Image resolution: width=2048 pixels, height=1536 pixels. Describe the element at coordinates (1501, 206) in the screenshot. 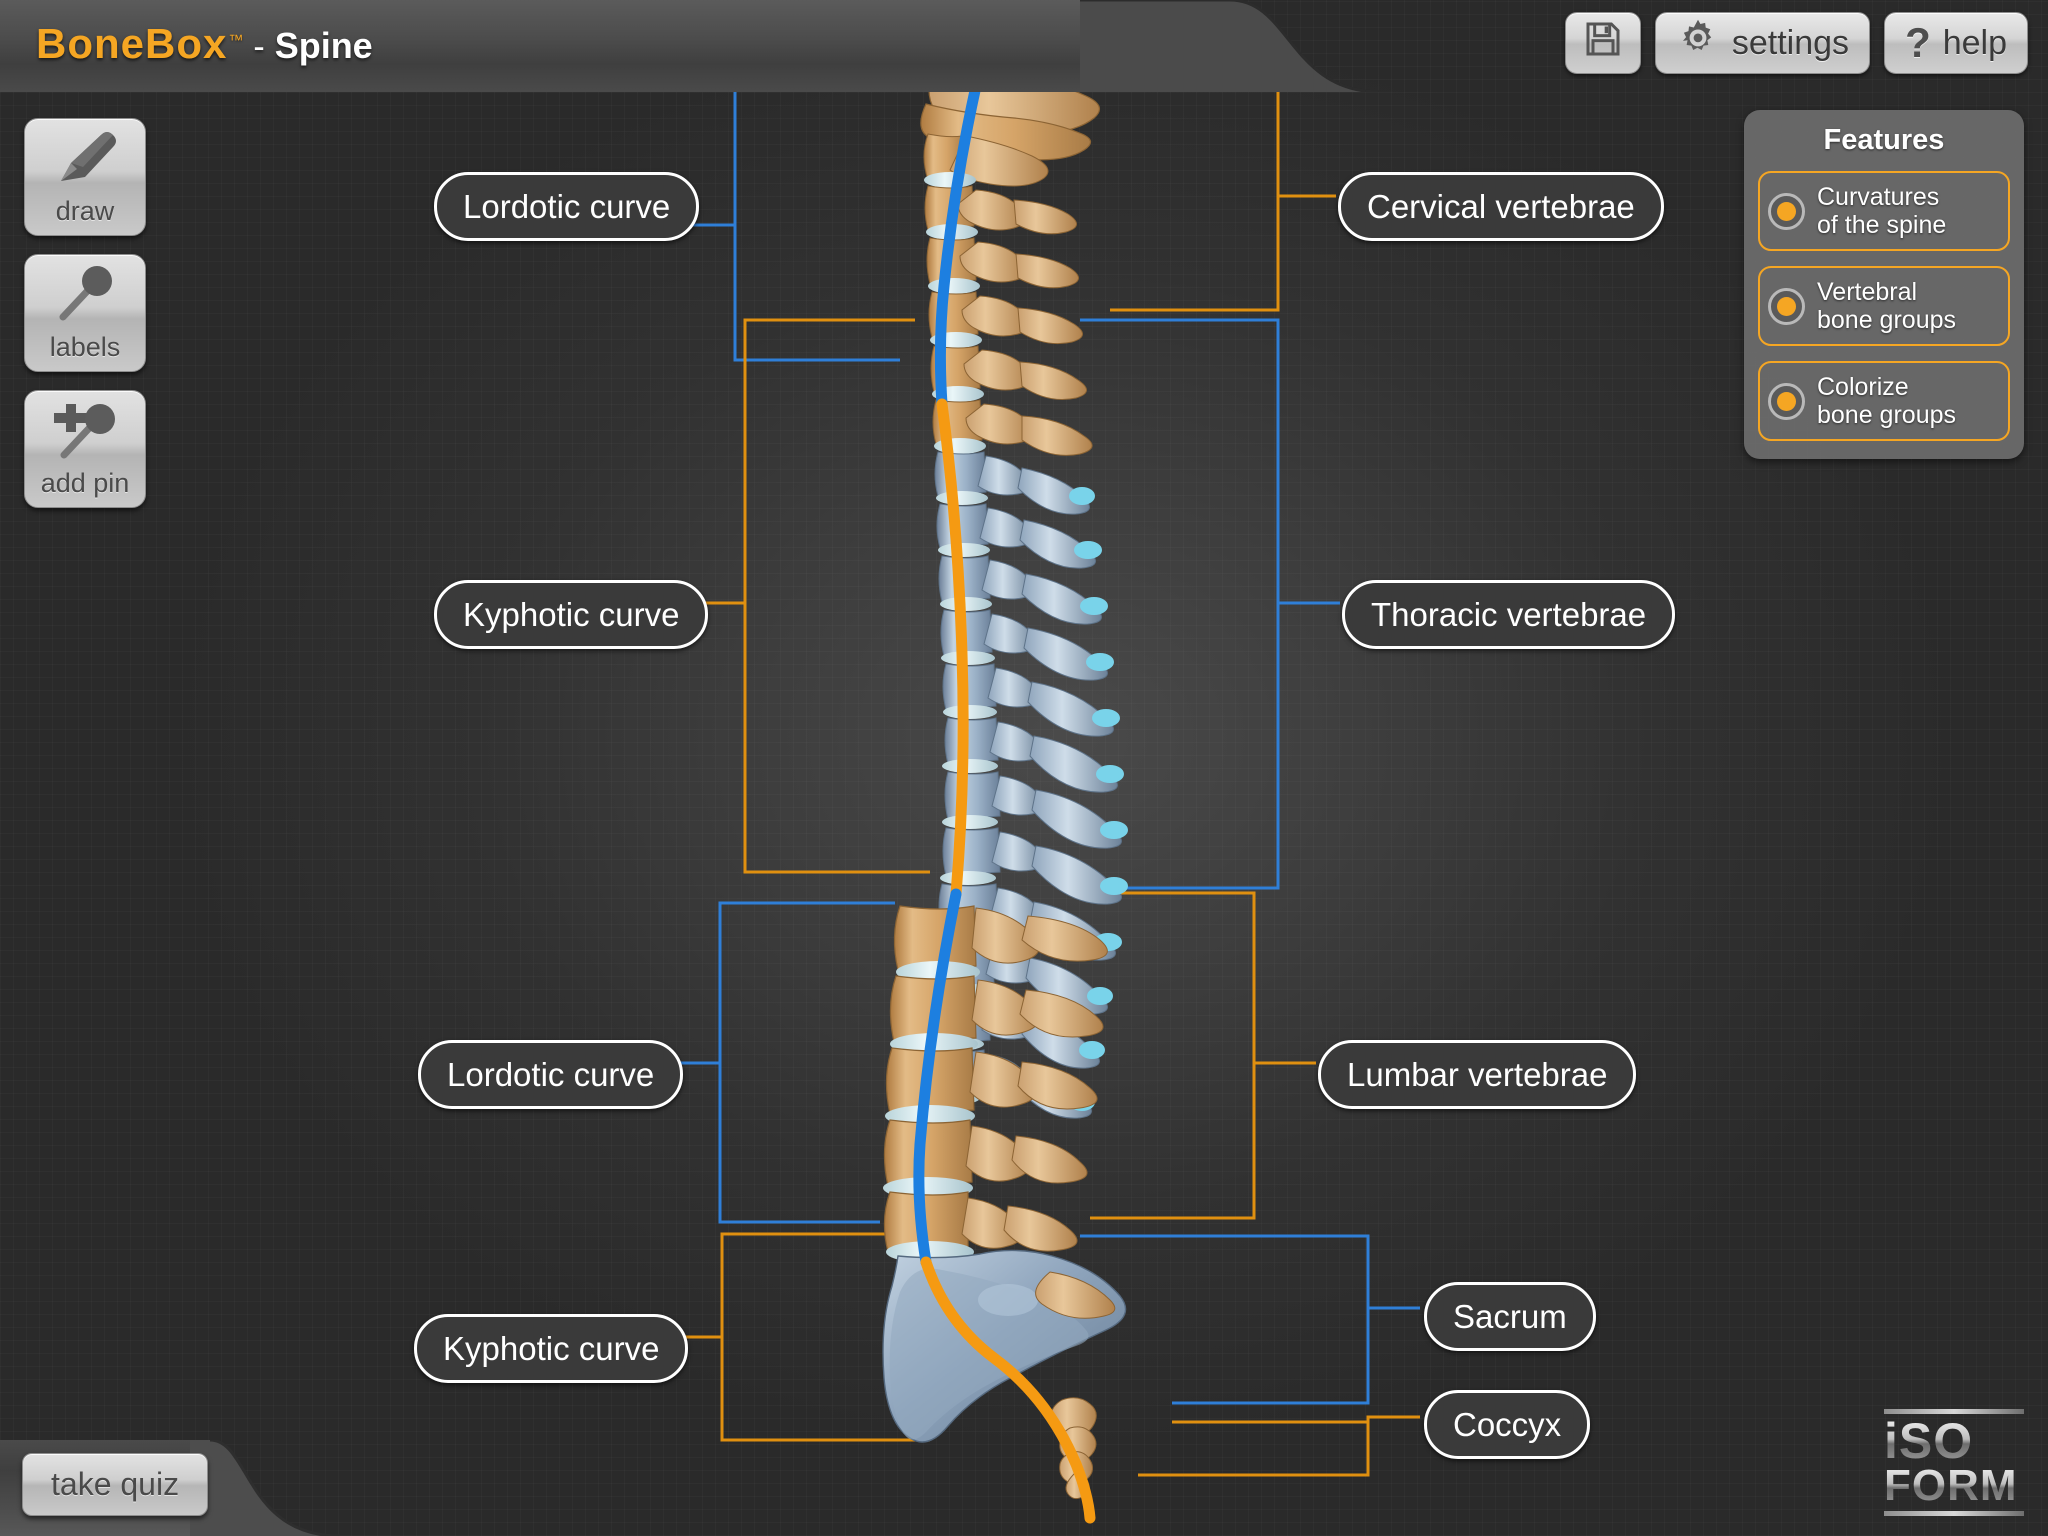

I see `callout-cervical-vertebrae: Cervical vertebrae` at that location.